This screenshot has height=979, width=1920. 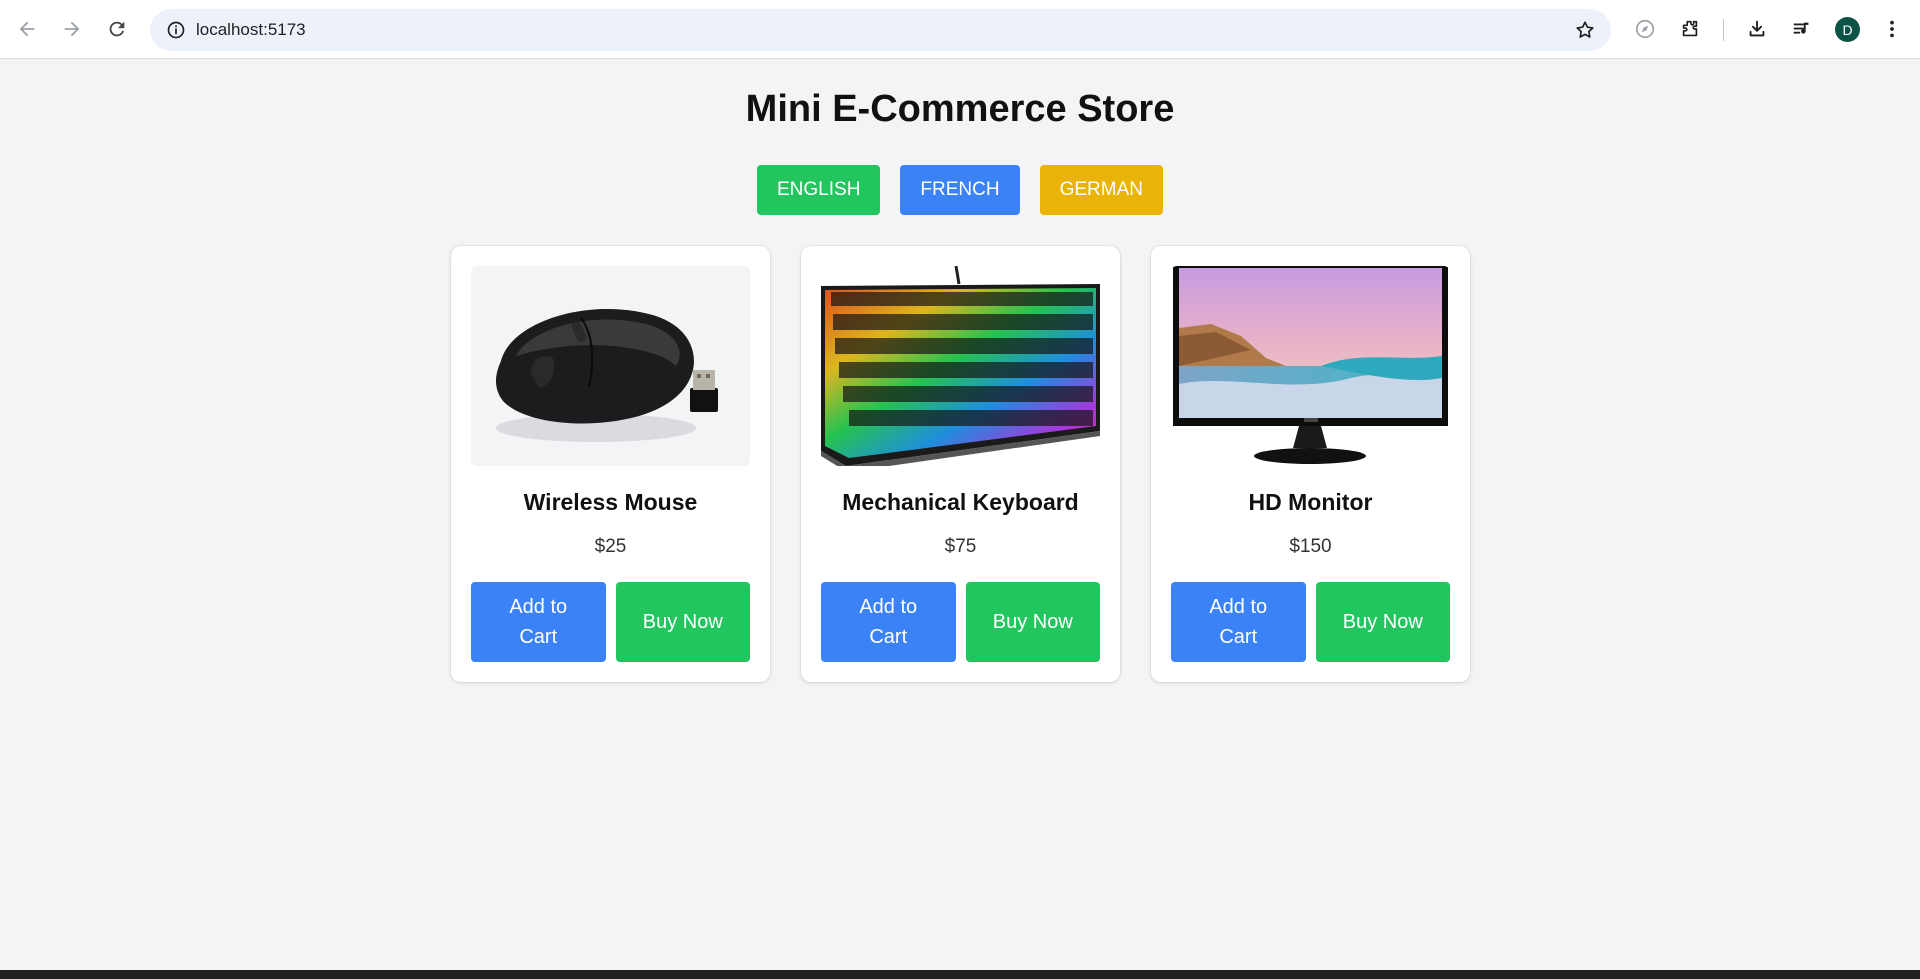 I want to click on reload-button, so click(x=117, y=29).